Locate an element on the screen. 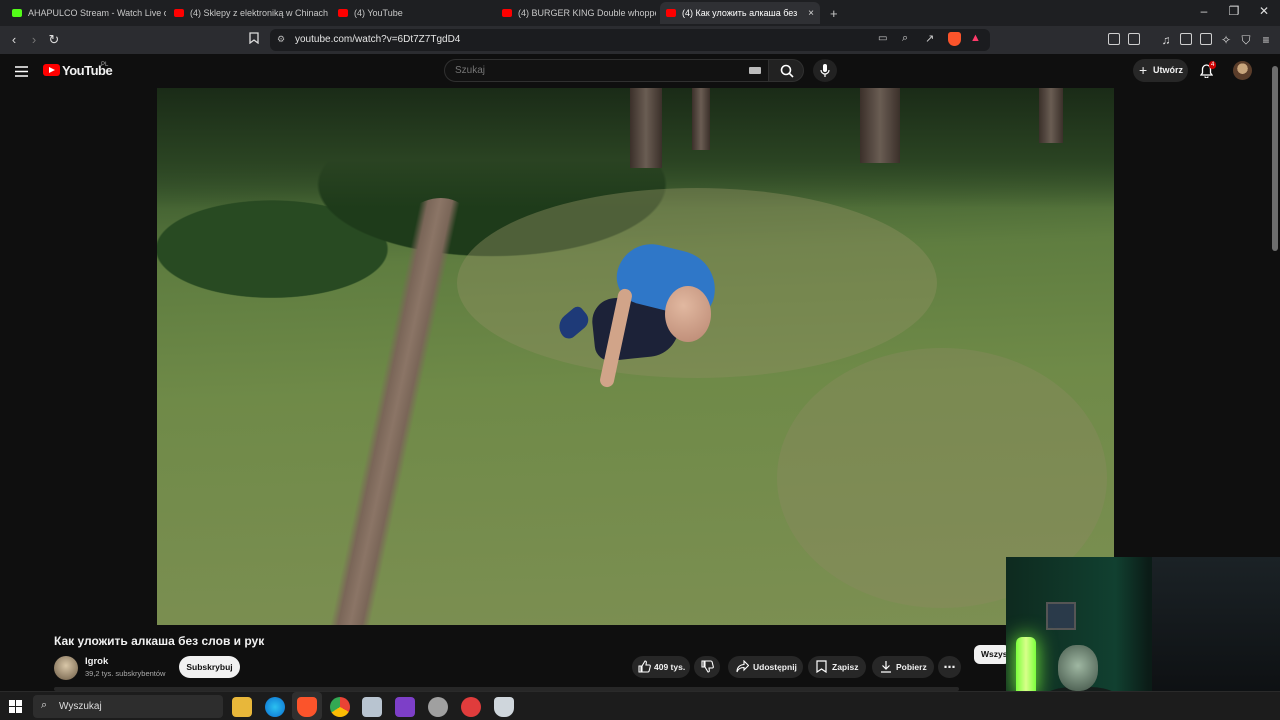 The image size is (1280, 720). download-button: Pobierz is located at coordinates (903, 667).